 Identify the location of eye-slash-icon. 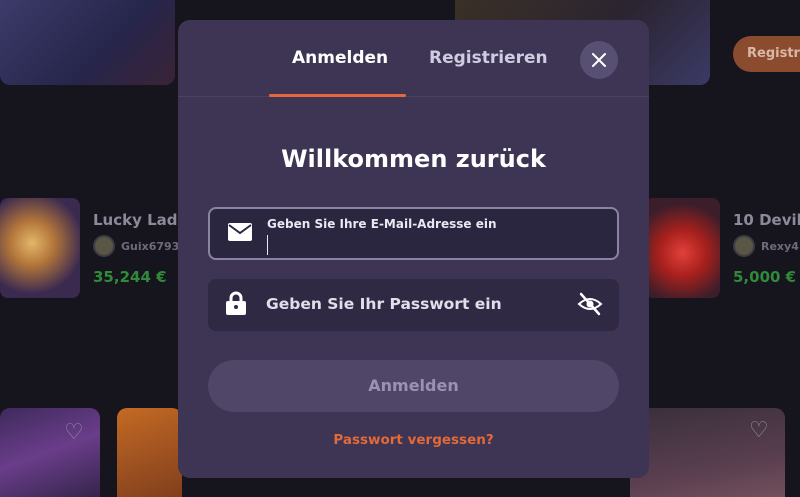
(590, 306).